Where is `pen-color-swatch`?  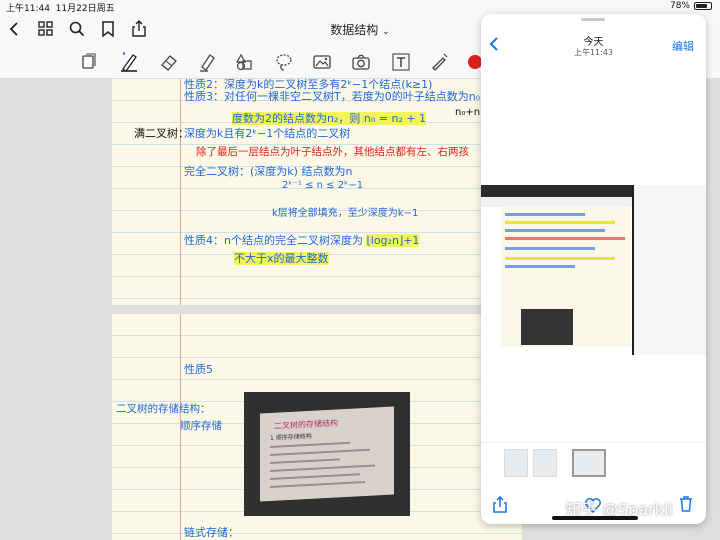 pen-color-swatch is located at coordinates (475, 62).